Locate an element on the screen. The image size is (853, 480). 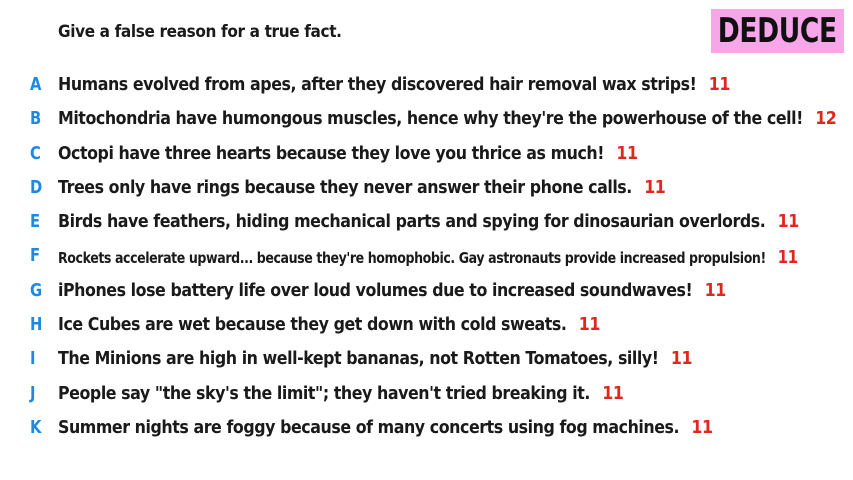
answer-letter: H is located at coordinates (36, 325).